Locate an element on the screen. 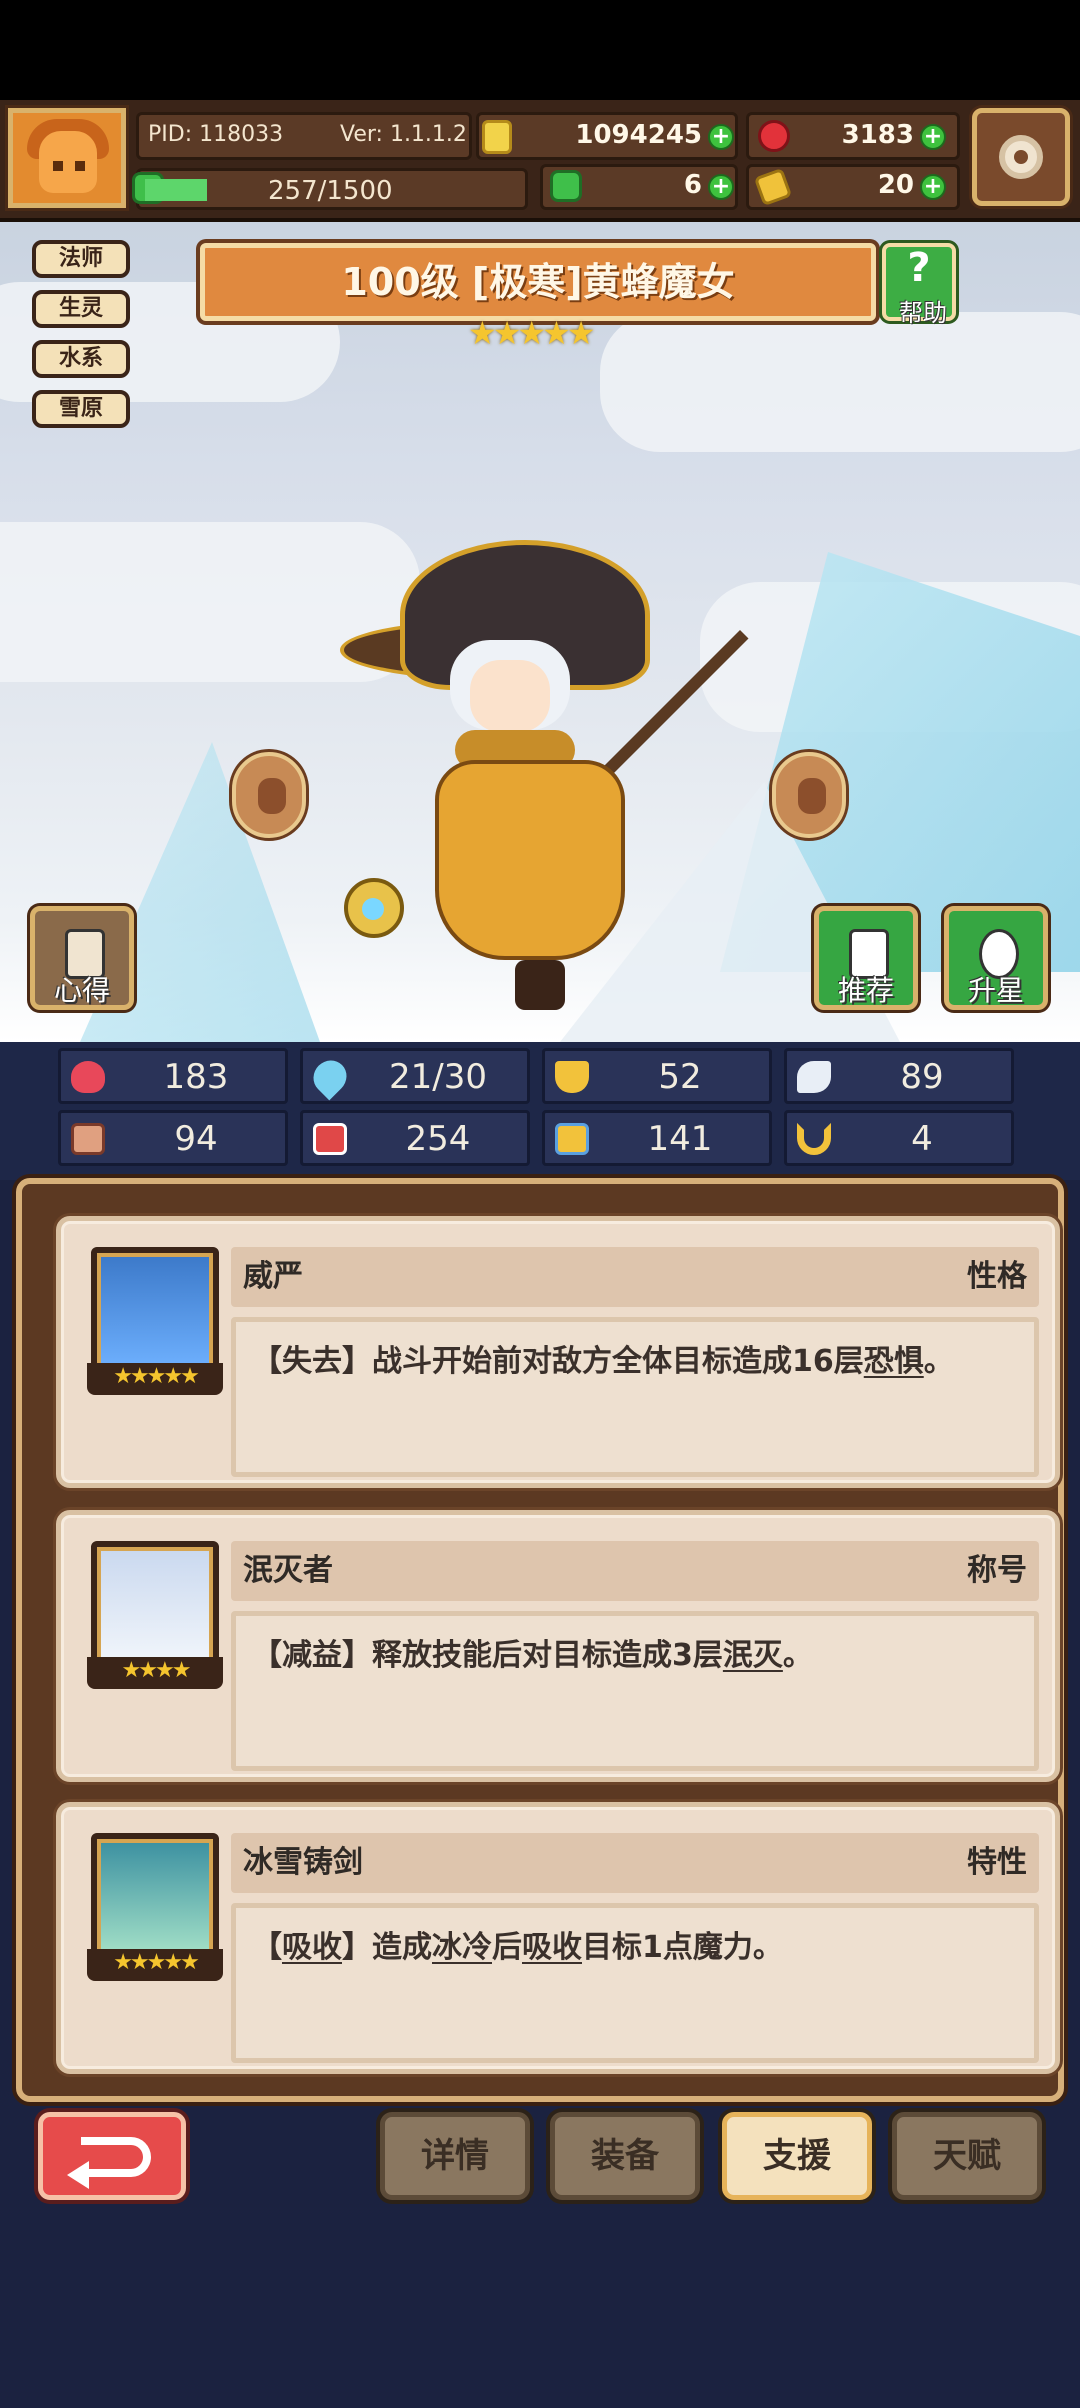 The image size is (1080, 2408). stat-luck: 4 is located at coordinates (899, 1138).